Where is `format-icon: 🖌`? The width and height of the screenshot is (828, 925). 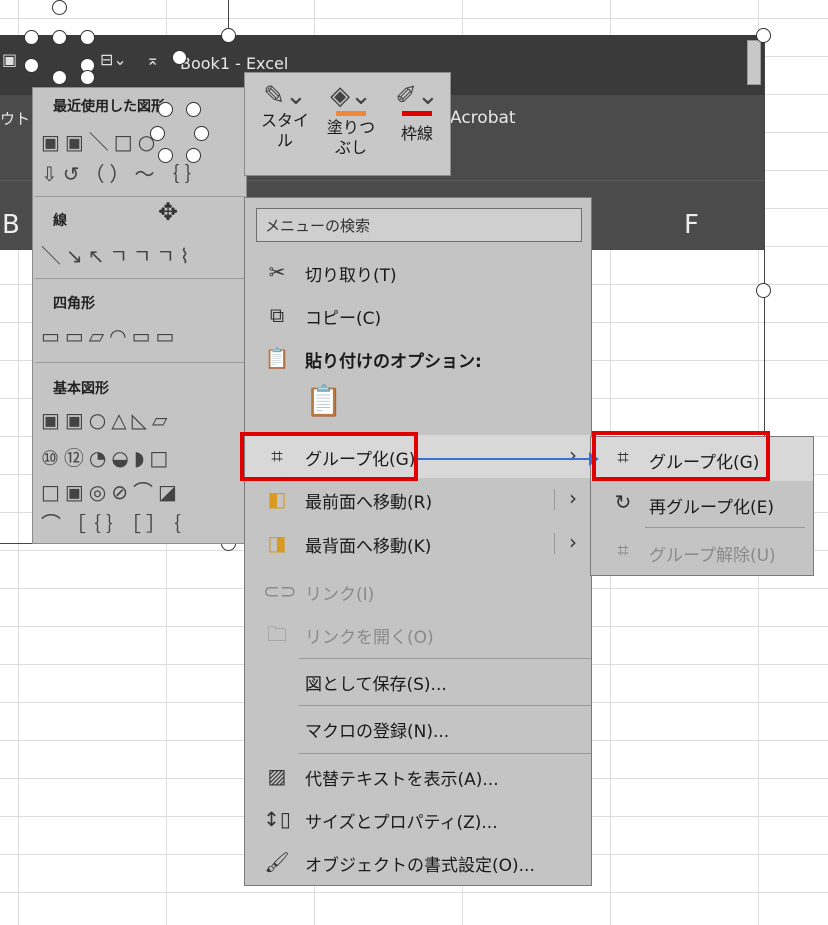
format-icon: 🖌 is located at coordinates (277, 862).